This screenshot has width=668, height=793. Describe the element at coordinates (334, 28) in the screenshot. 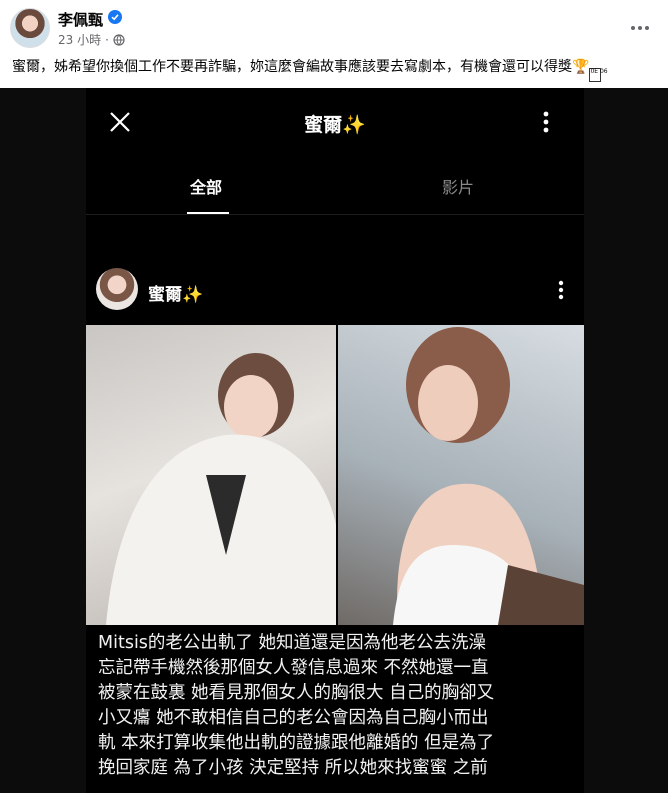

I see `post-header: 李佩甄 23 小時 ·` at that location.